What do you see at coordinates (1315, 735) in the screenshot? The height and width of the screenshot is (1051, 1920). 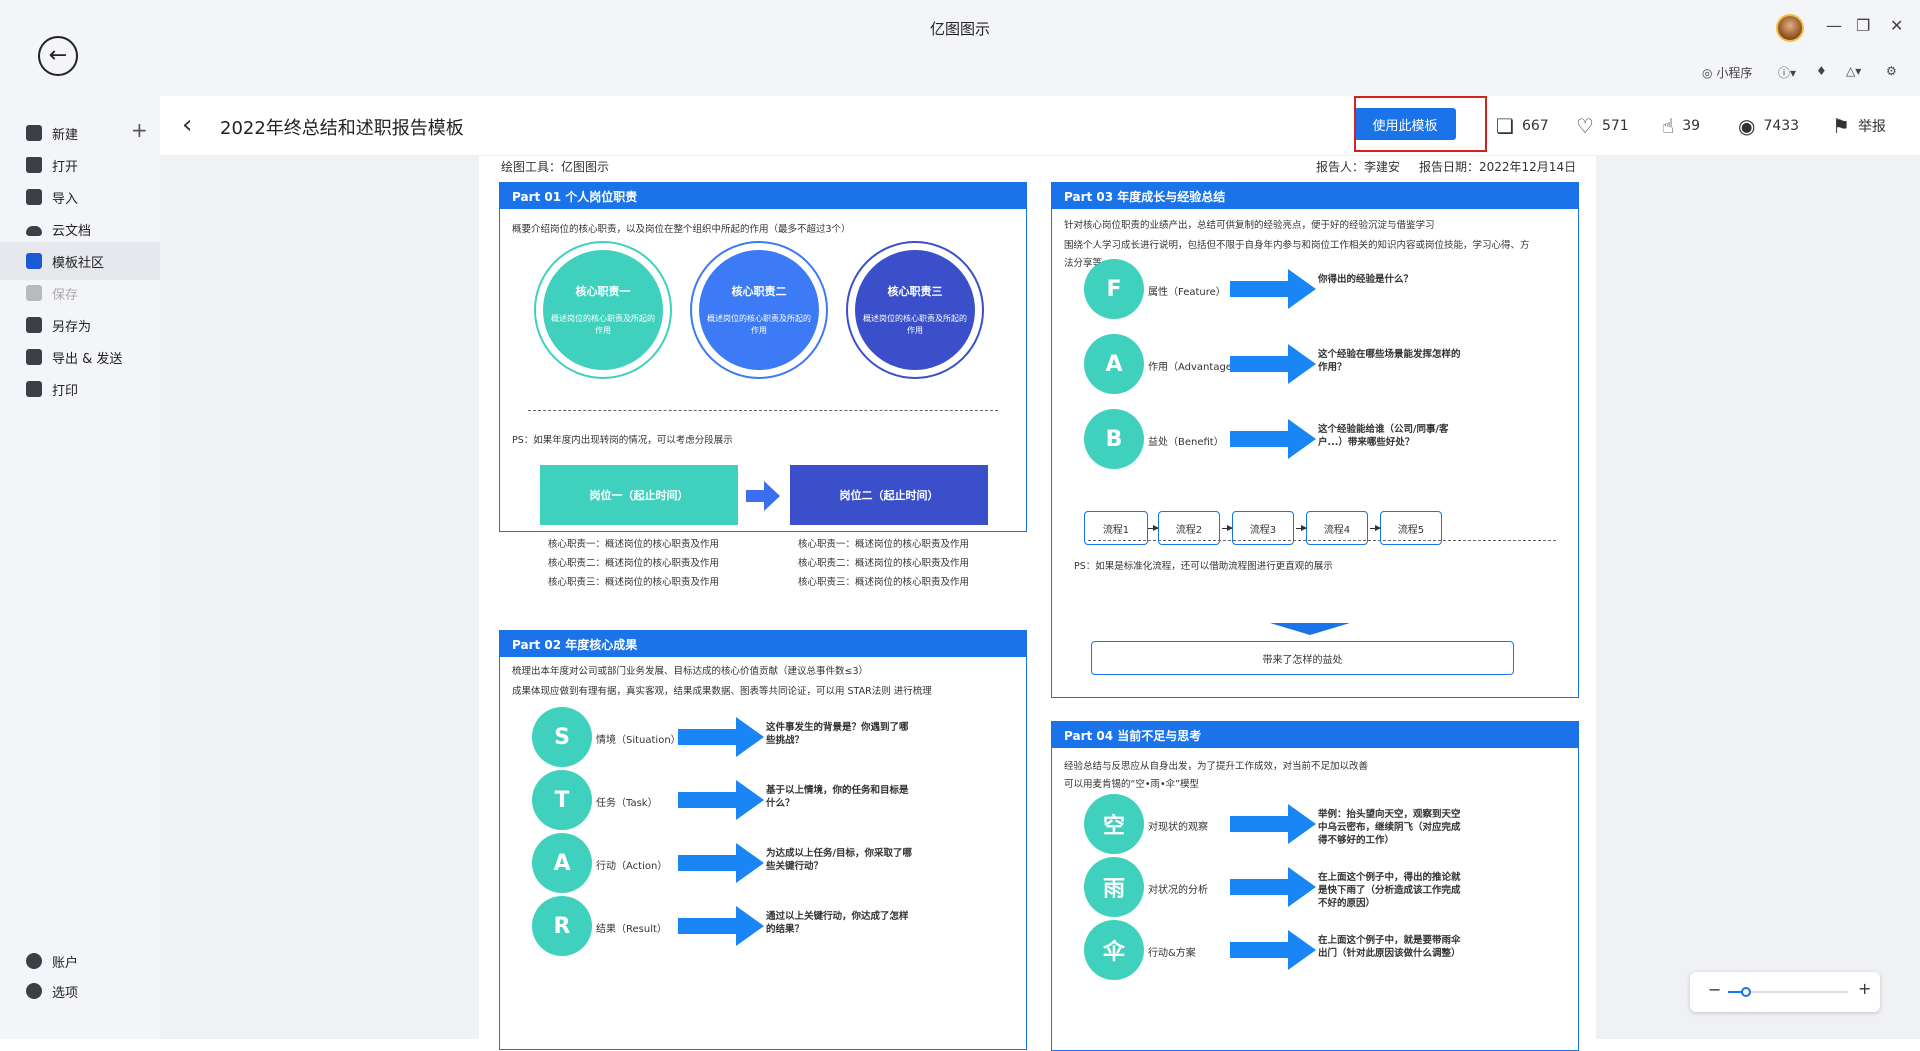 I see `part-04-title: Part 04 当前不足与思考` at bounding box center [1315, 735].